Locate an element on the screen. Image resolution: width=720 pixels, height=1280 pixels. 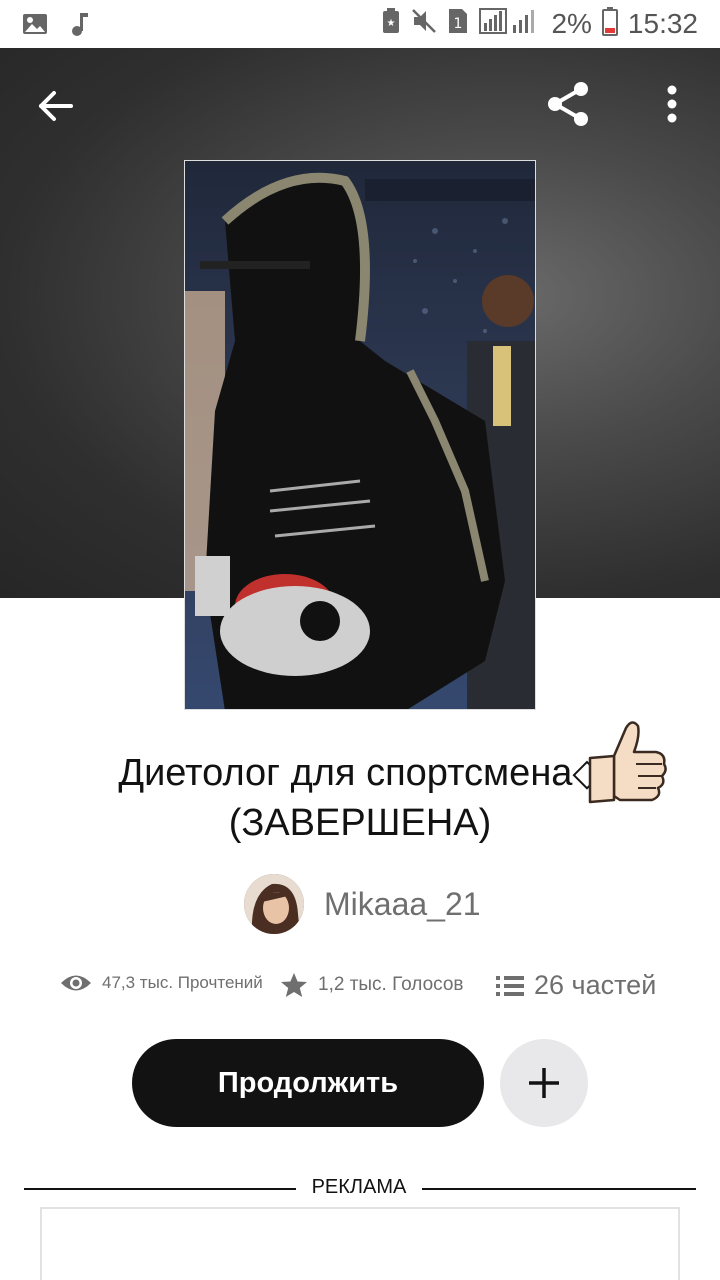
battery-percent: 2% is located at coordinates (571, 23).